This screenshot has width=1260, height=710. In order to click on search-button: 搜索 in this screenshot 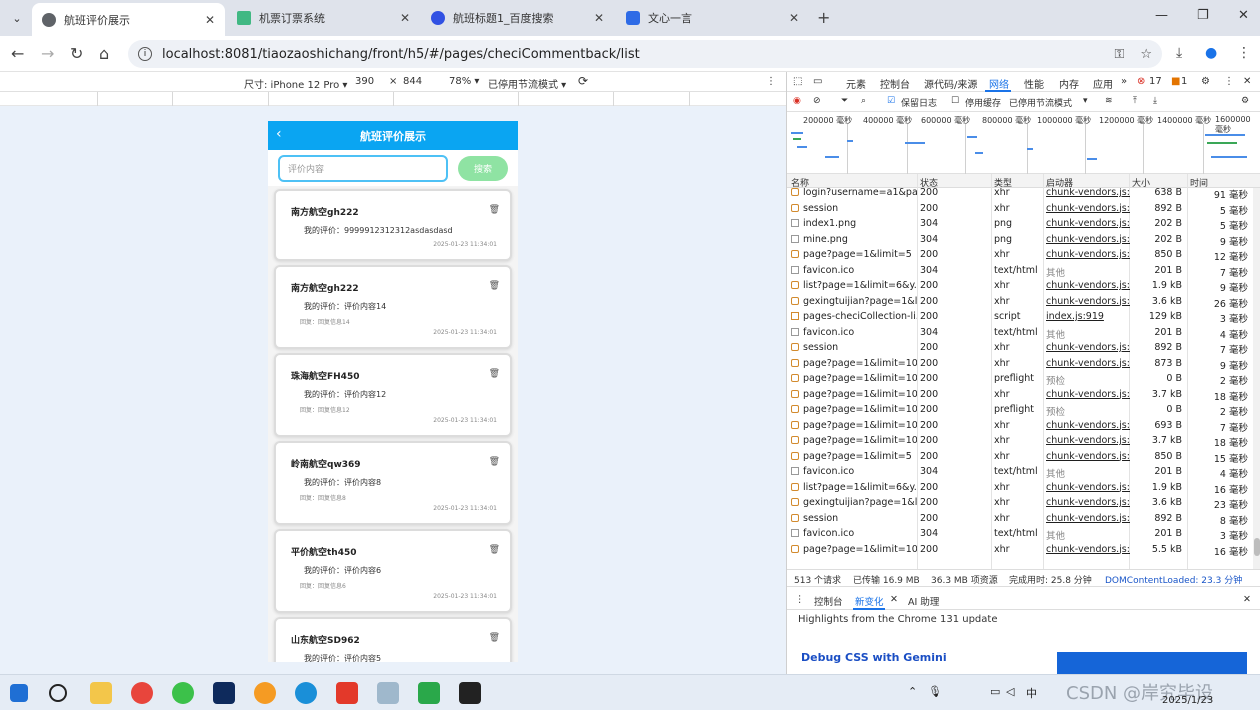, I will do `click(483, 168)`.